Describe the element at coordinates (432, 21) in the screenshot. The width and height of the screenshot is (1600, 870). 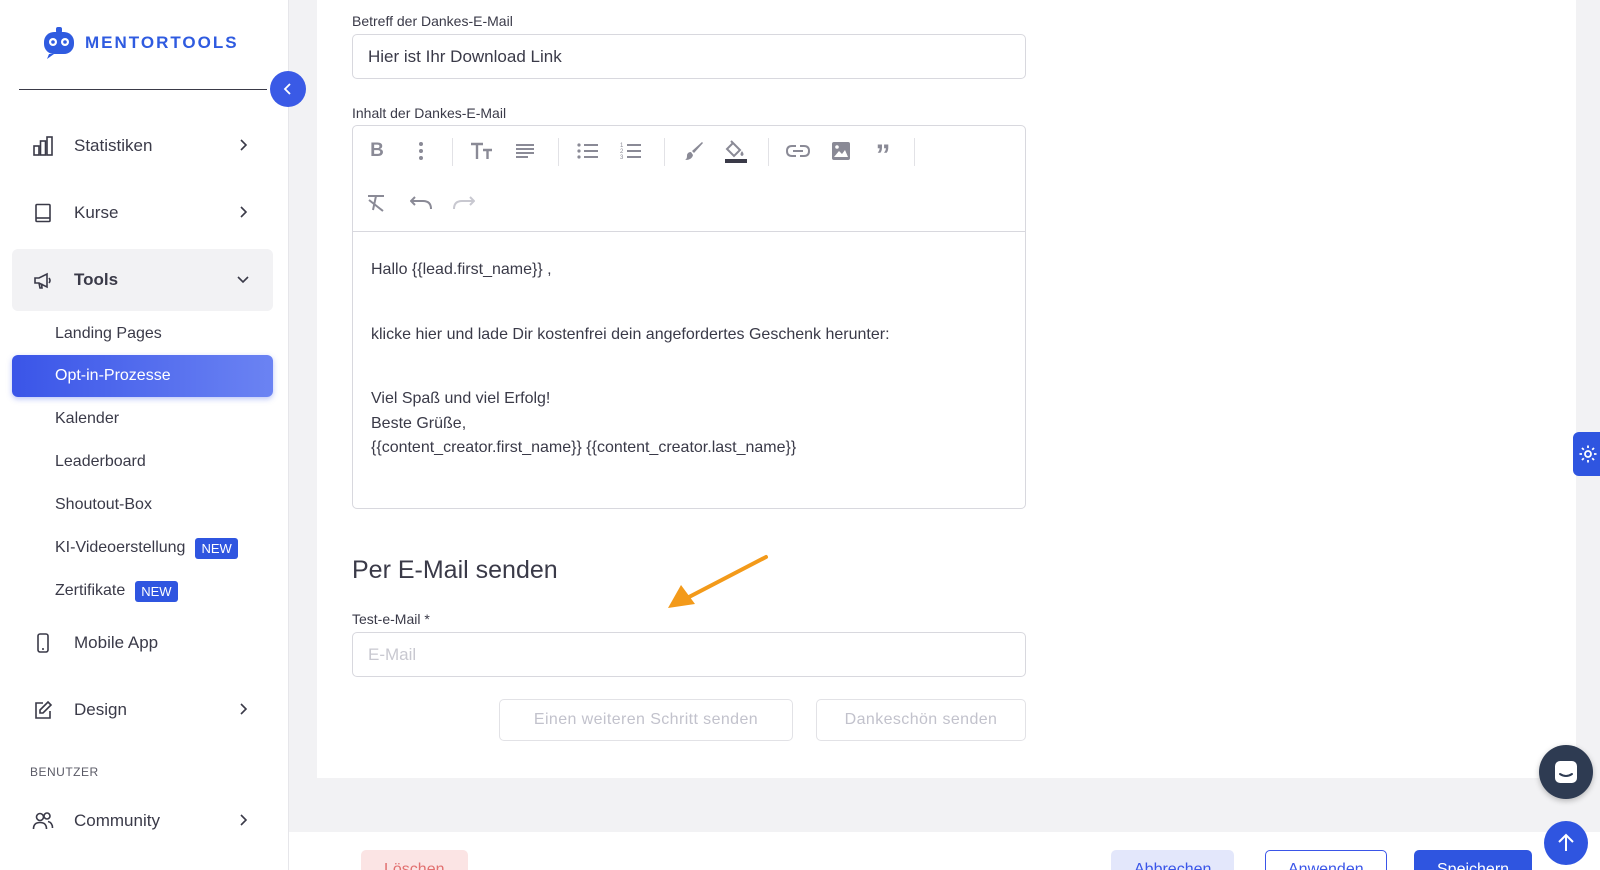
I see `subject-label: Betreff der Dankes-E-Mail` at that location.